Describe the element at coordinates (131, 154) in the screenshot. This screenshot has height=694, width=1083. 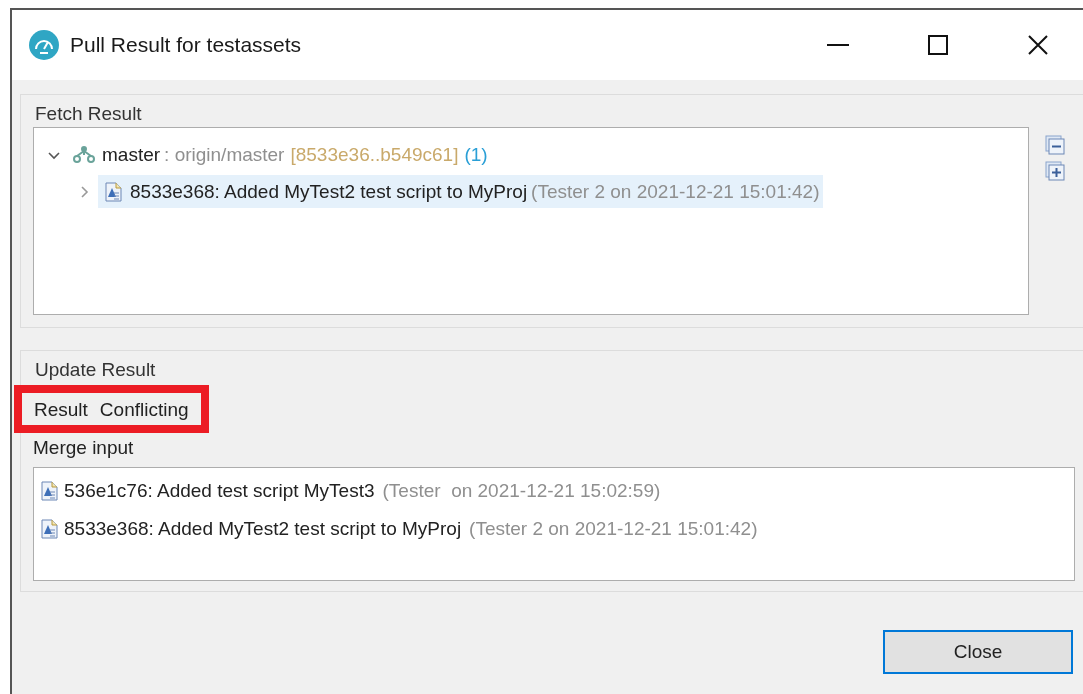
I see `branch-name: master` at that location.